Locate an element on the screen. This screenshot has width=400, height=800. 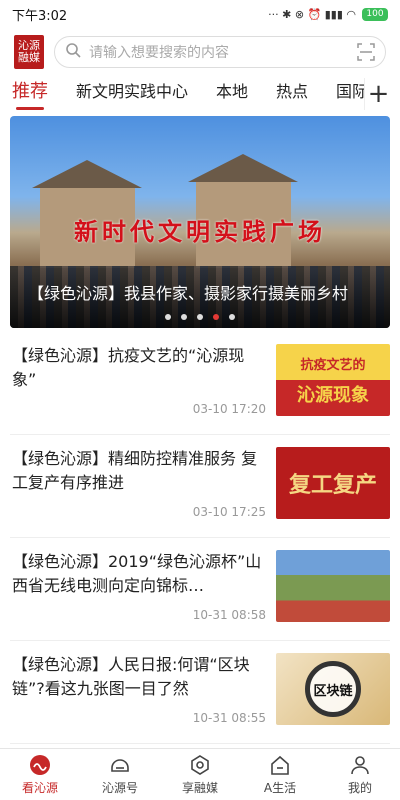
search-input: 请输入想要搜索的内容 is located at coordinates (219, 52).